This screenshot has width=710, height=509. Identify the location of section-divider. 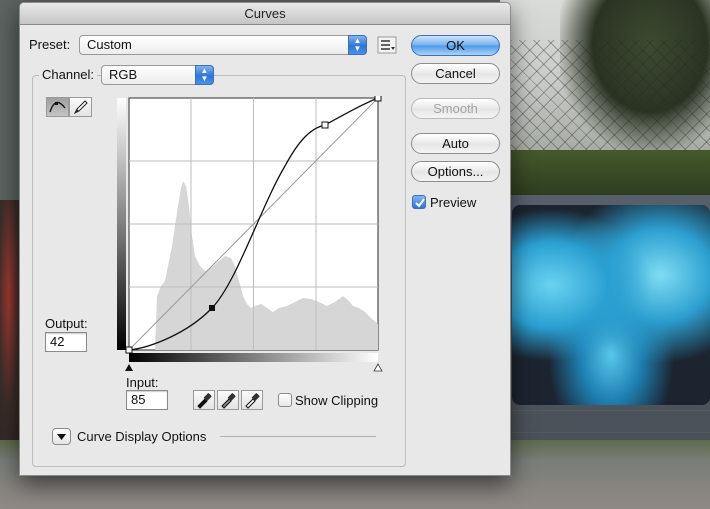
(298, 436).